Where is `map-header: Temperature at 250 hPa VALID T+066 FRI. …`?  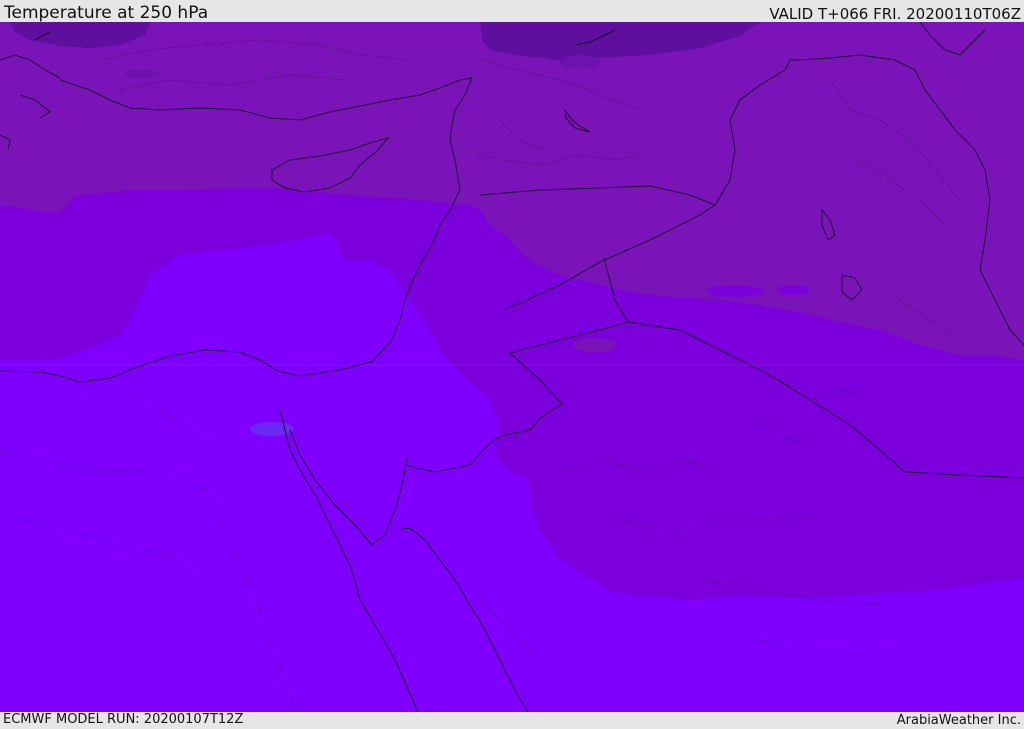 map-header: Temperature at 250 hPa VALID T+066 FRI. … is located at coordinates (512, 11).